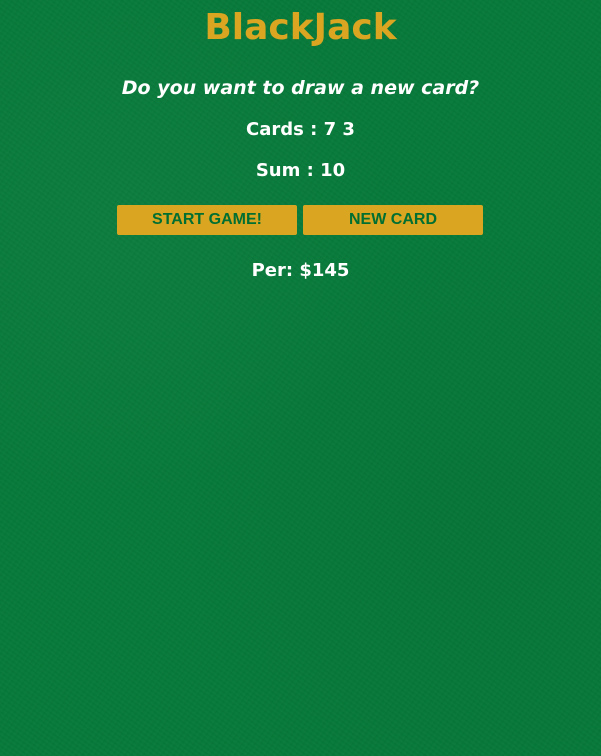 The width and height of the screenshot is (601, 756). Describe the element at coordinates (285, 129) in the screenshot. I see `cards-label: Cards :` at that location.